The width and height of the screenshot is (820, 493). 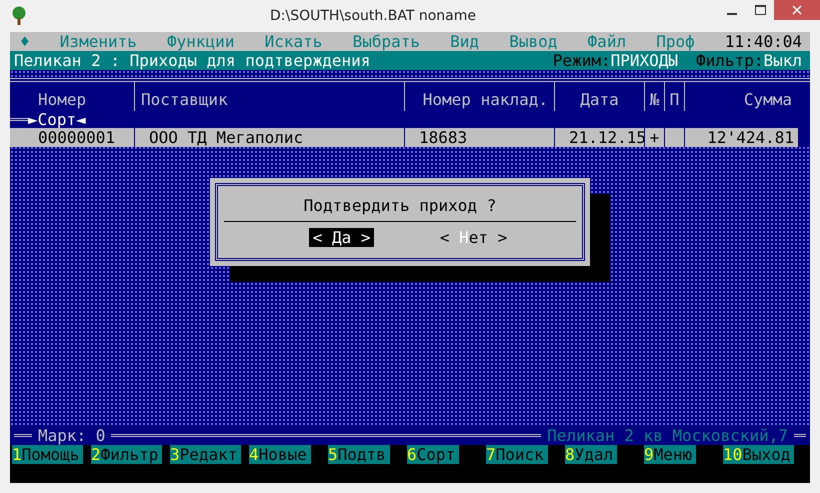 I want to click on table-cell: ООО ТД Мегаполис, so click(x=269, y=137).